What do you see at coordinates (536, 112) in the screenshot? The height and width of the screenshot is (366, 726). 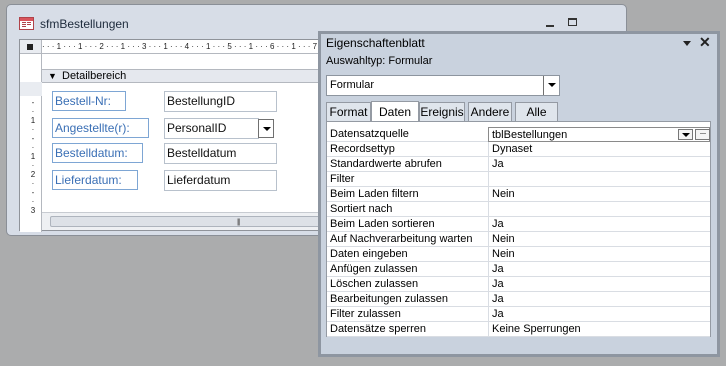 I see `tab-alle: Alle` at bounding box center [536, 112].